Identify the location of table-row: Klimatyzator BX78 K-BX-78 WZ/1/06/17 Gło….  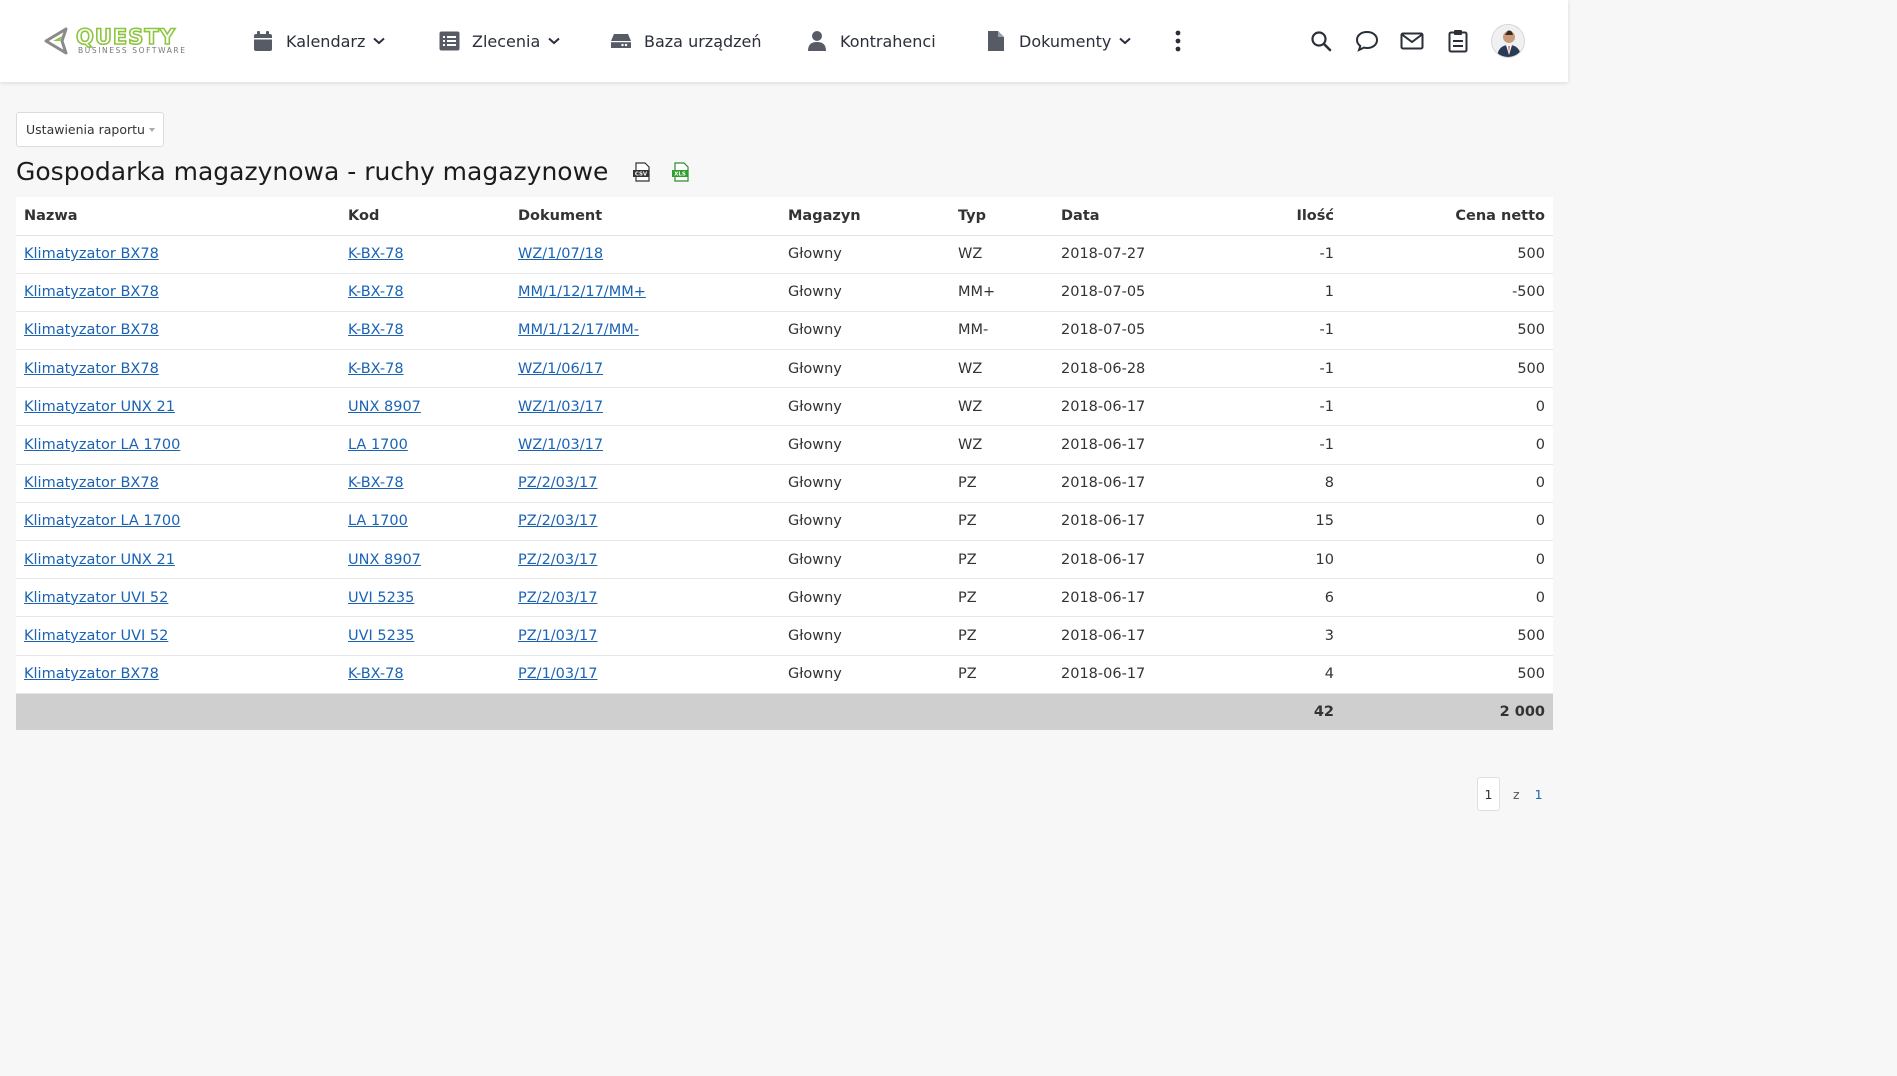
(784, 369).